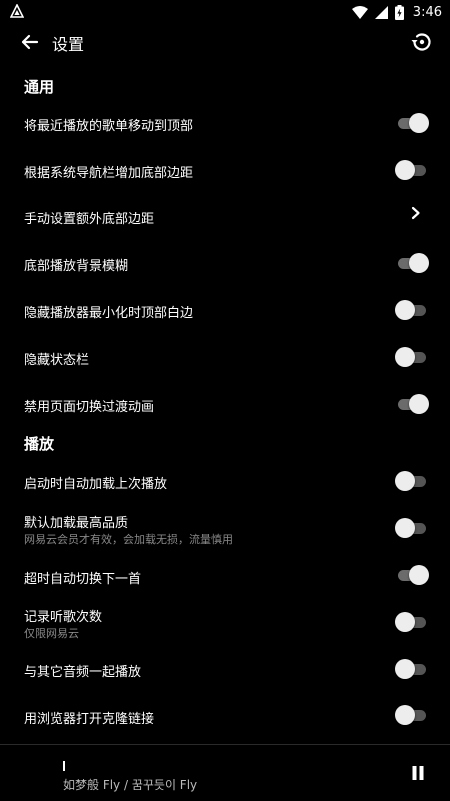 Image resolution: width=450 pixels, height=801 pixels. What do you see at coordinates (225, 216) in the screenshot?
I see `setting-manual-bottom-padding: 手动设置额外底部边距` at bounding box center [225, 216].